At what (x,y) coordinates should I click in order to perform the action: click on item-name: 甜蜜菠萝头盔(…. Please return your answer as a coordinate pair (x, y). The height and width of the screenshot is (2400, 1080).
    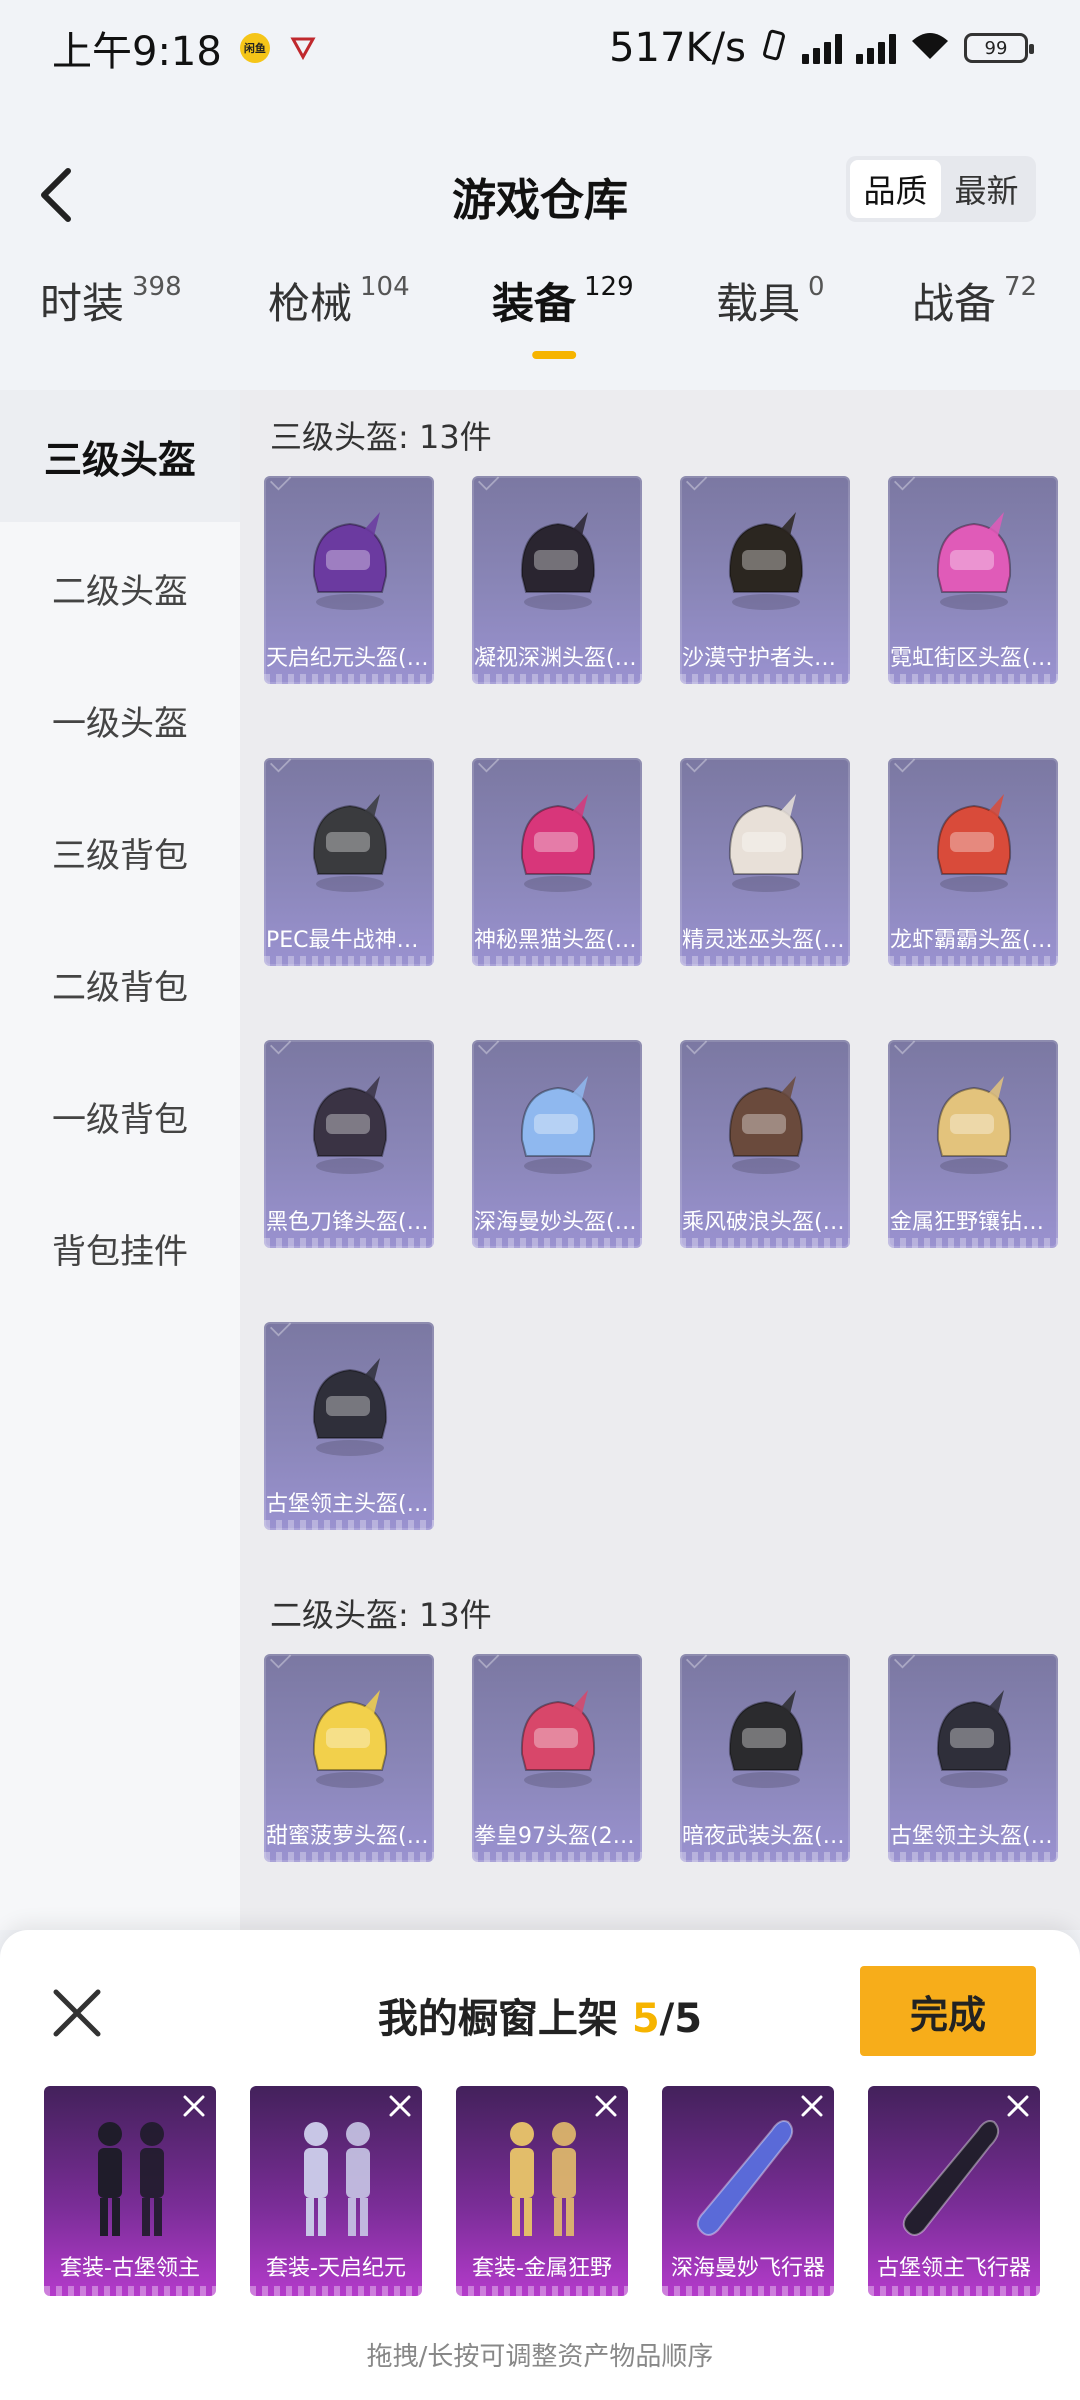
    Looking at the image, I should click on (347, 1836).